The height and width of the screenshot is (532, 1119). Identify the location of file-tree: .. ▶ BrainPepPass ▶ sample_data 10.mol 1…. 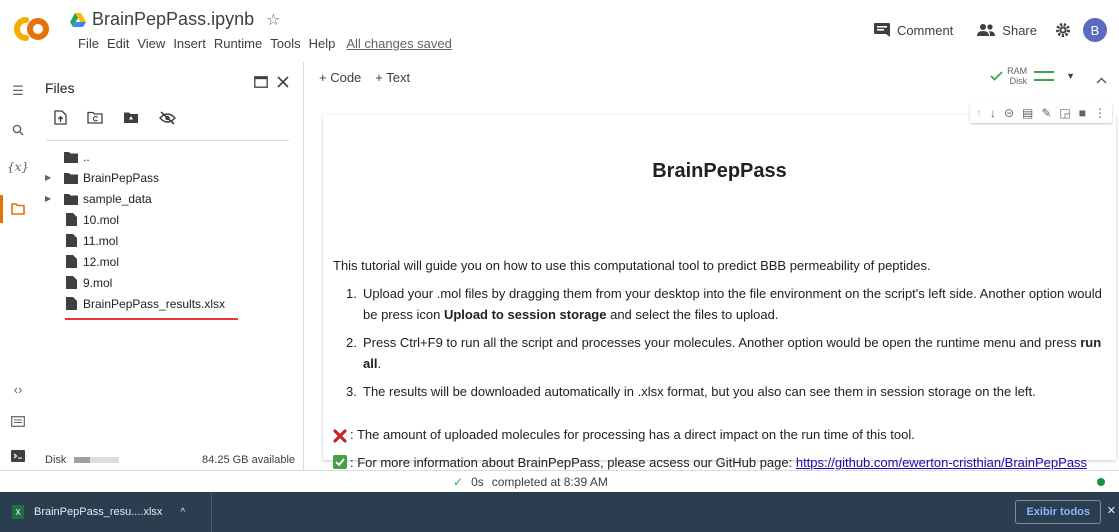
(169, 230).